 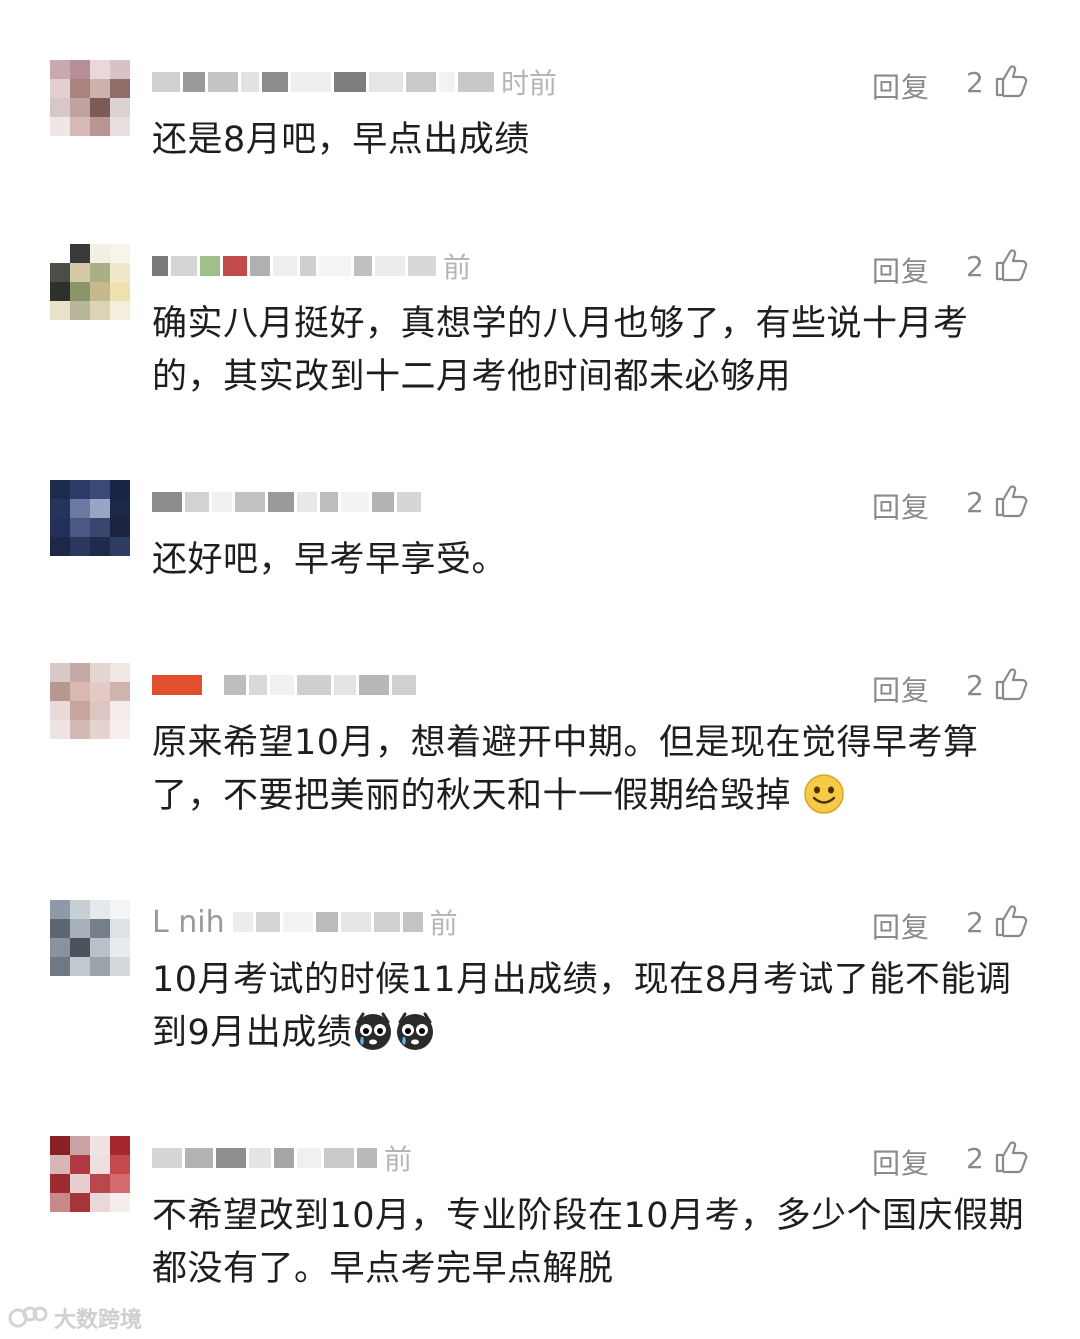 What do you see at coordinates (354, 82) in the screenshot?
I see `username-blurred: 时前` at bounding box center [354, 82].